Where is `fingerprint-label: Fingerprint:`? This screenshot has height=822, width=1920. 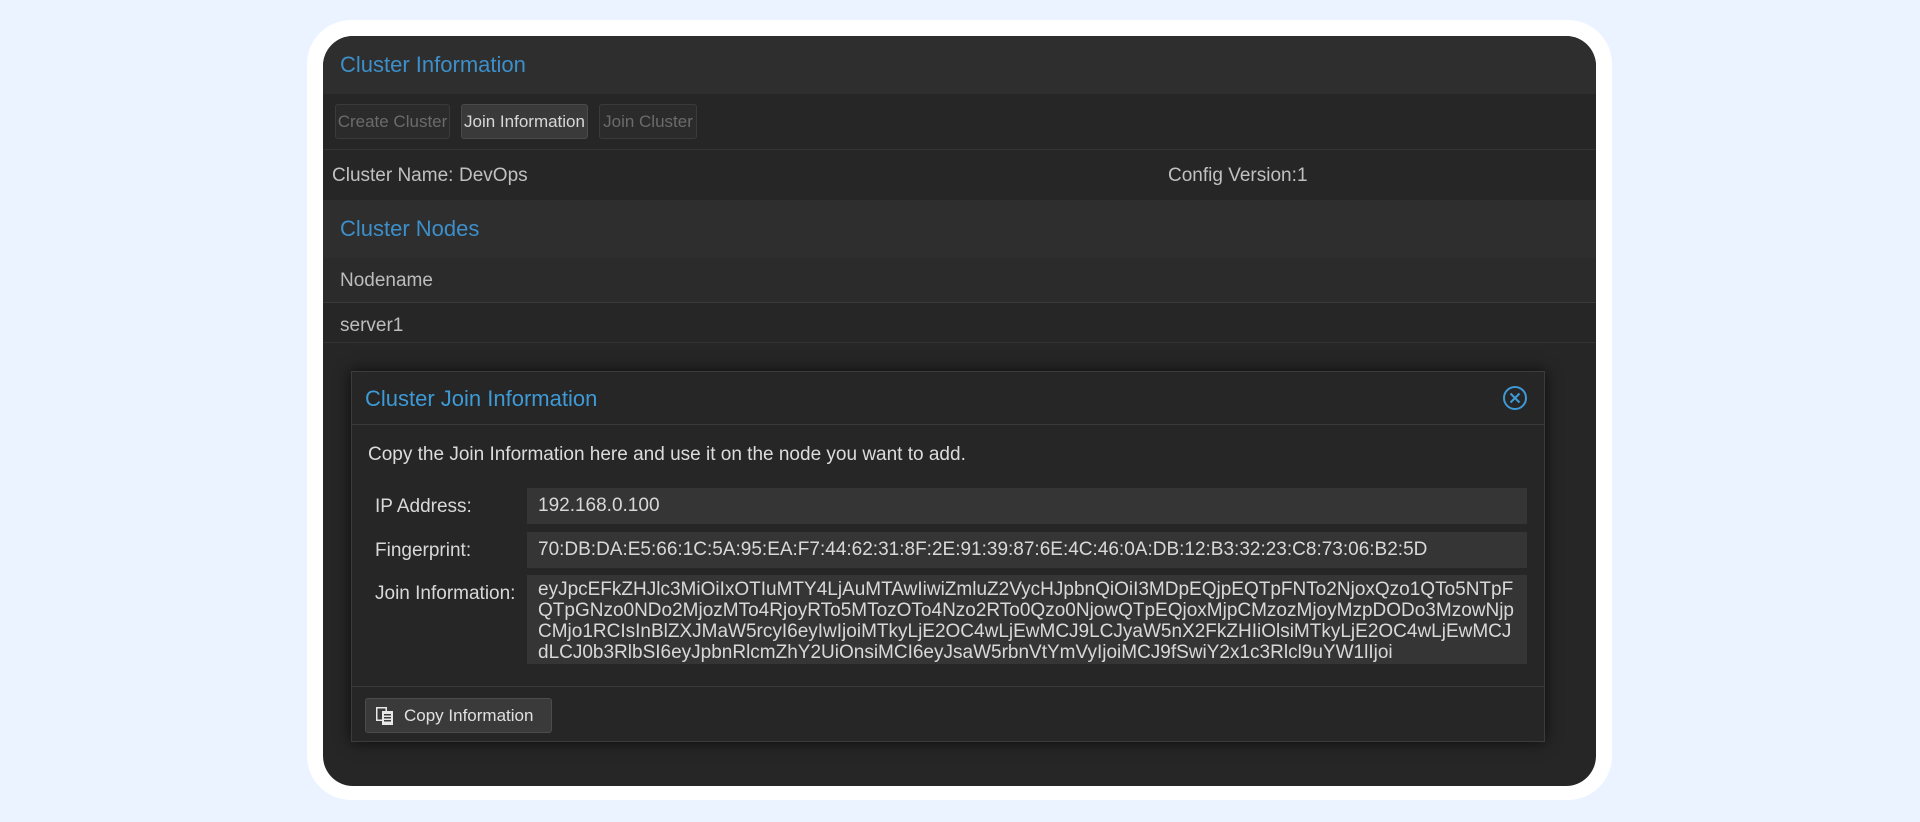 fingerprint-label: Fingerprint: is located at coordinates (423, 550).